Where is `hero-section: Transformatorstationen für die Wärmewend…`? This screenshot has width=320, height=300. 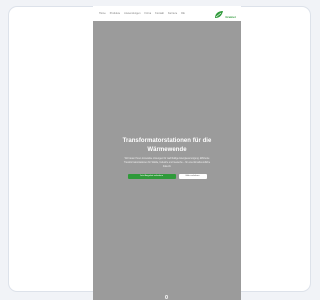
hero-section: Transformatorstationen für die Wärmewend… is located at coordinates (167, 158).